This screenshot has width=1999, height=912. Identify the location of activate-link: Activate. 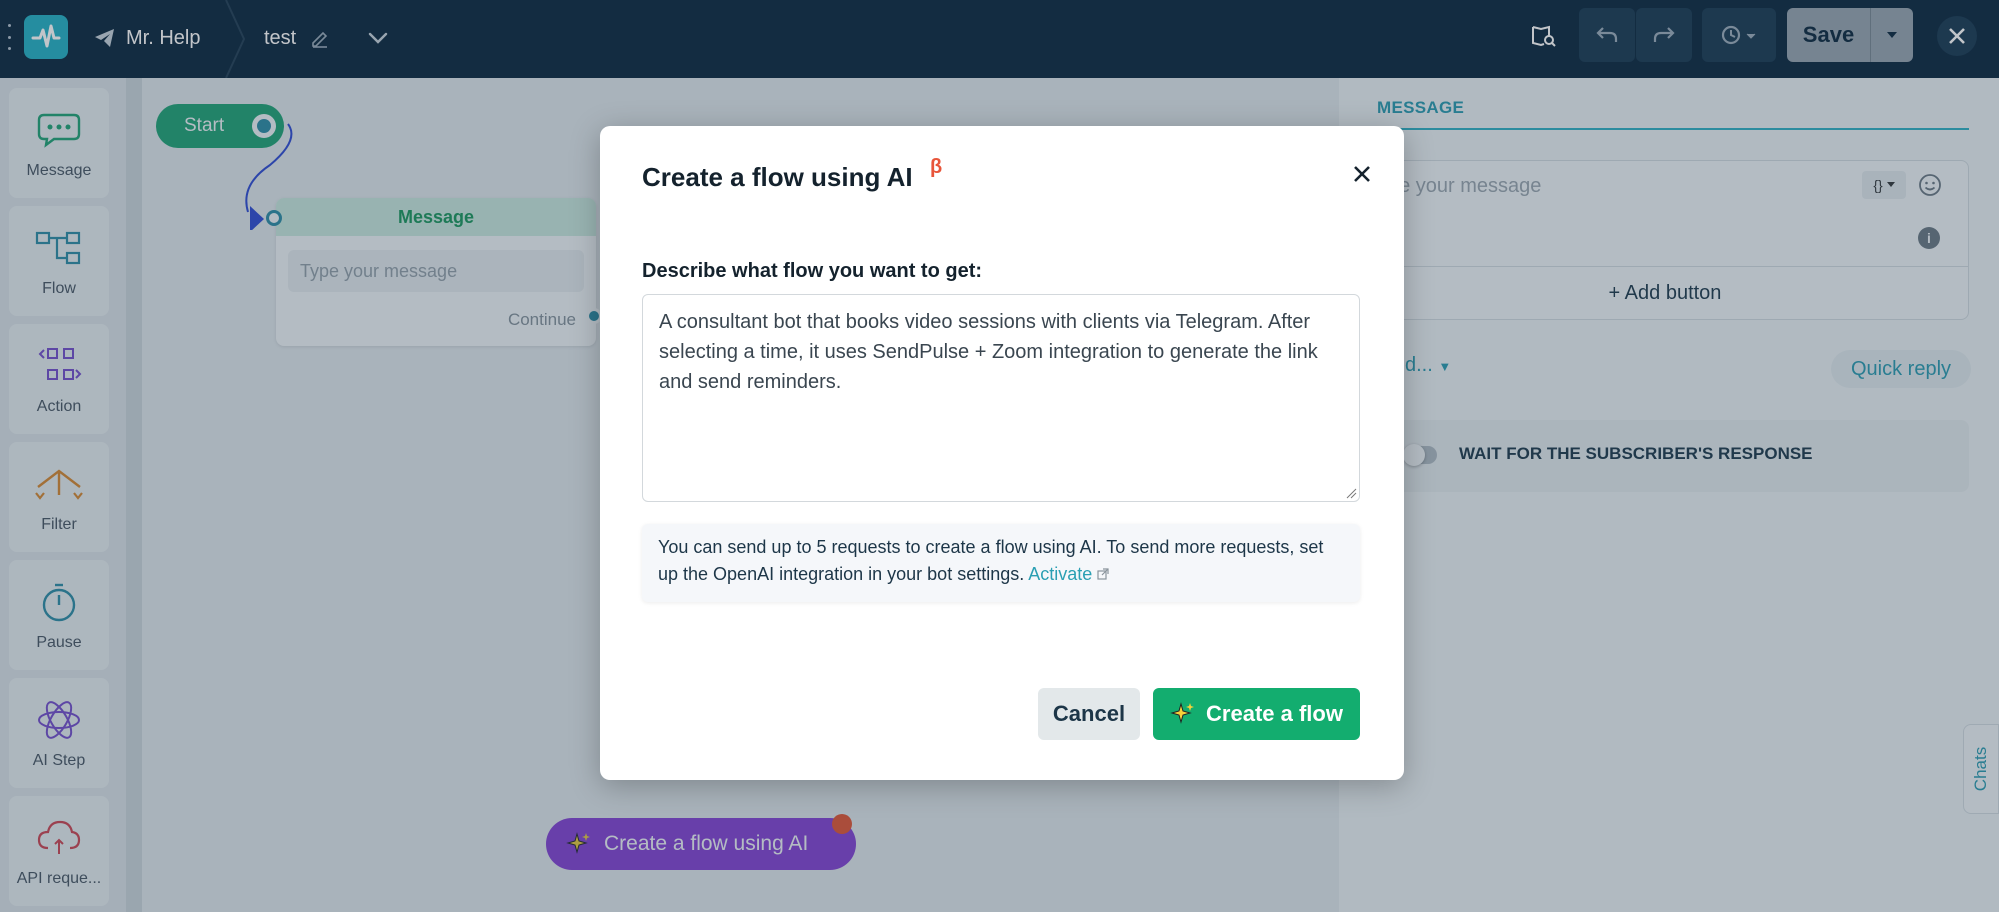
(1068, 574).